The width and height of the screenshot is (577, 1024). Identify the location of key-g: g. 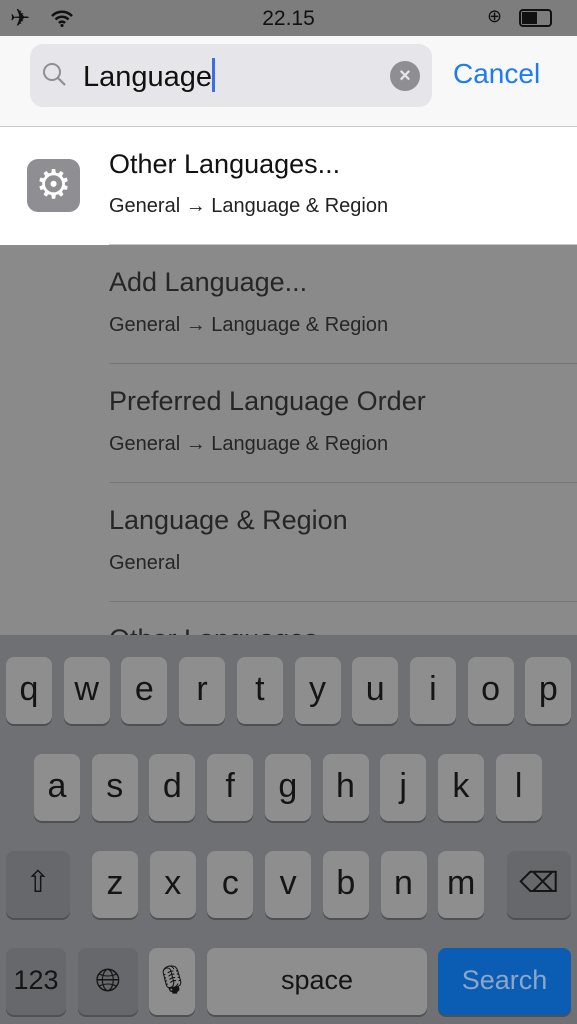
(287, 787).